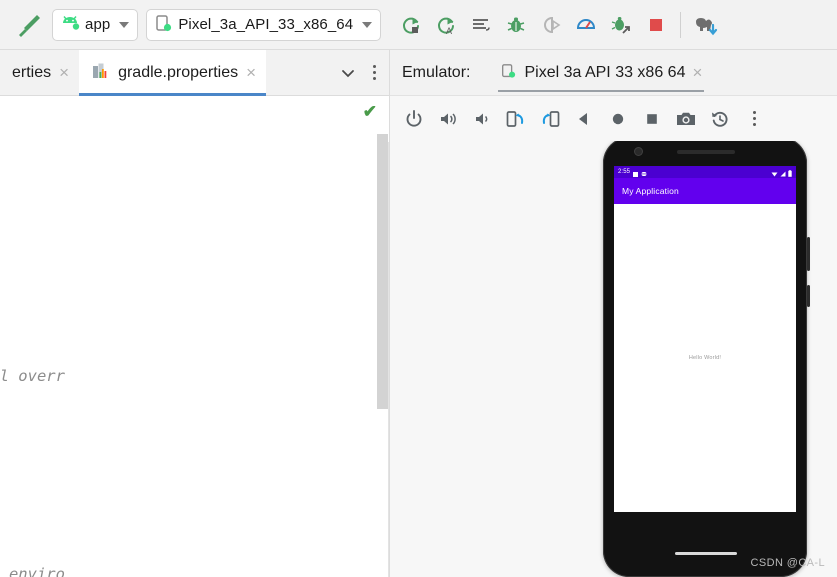  Describe the element at coordinates (650, 191) in the screenshot. I see `app-bar-title: My Application` at that location.